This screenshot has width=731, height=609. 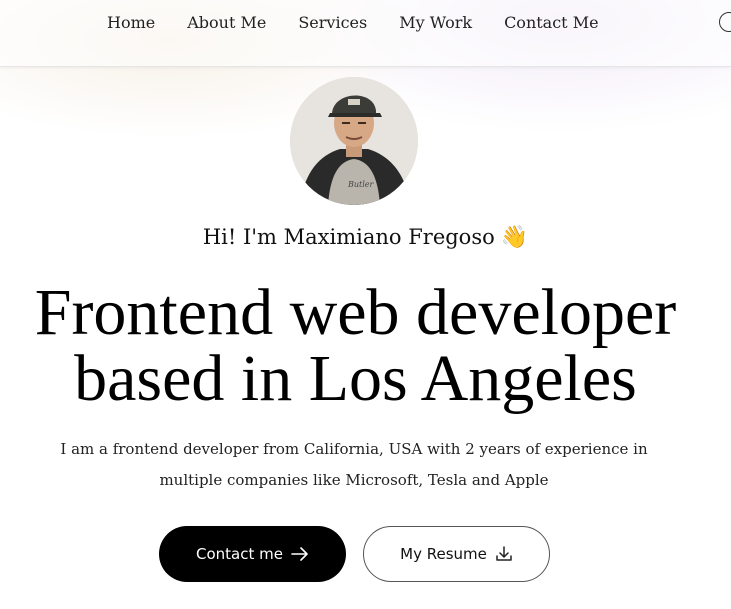 I want to click on my-resume-button: My Resume, so click(x=456, y=554).